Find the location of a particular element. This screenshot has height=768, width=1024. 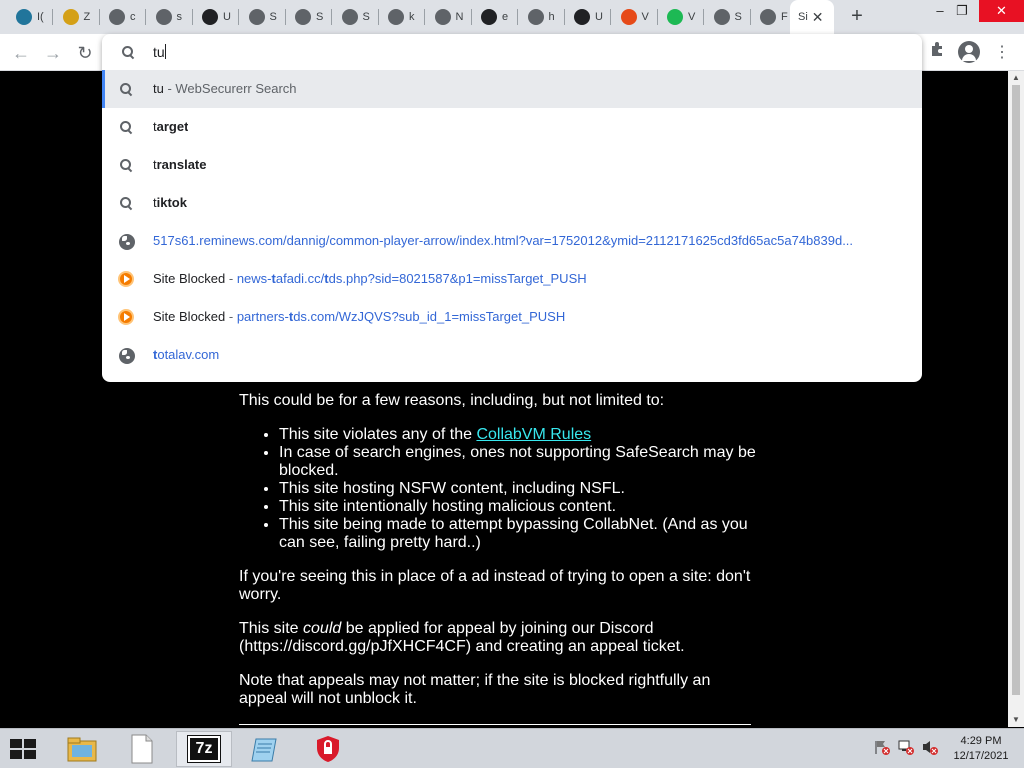

tab-12: U is located at coordinates (588, 17).